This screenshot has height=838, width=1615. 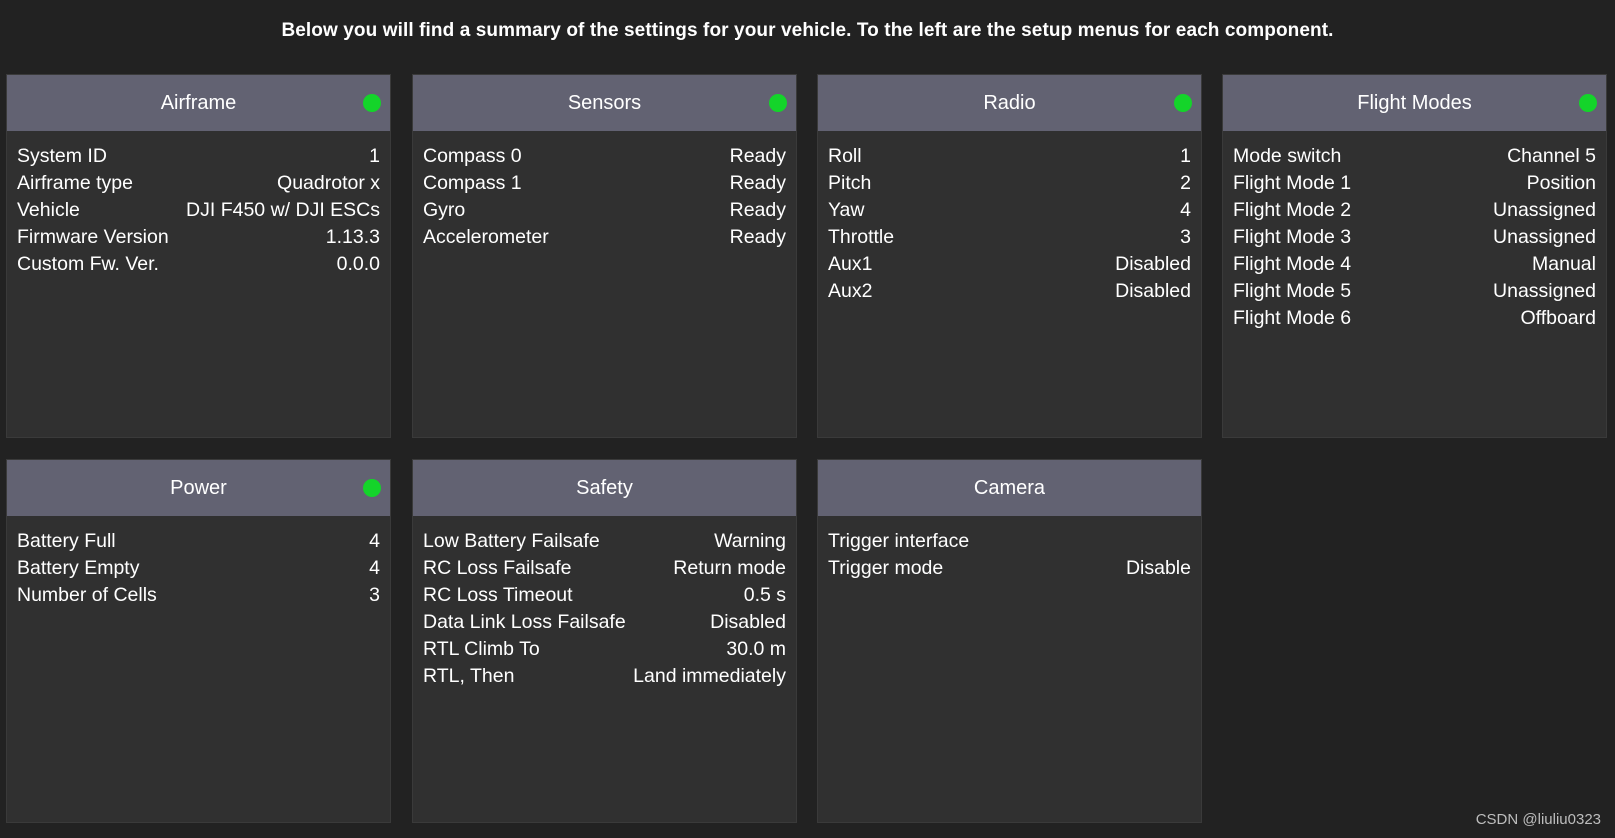 I want to click on row-label: Number of Cells, so click(x=87, y=595).